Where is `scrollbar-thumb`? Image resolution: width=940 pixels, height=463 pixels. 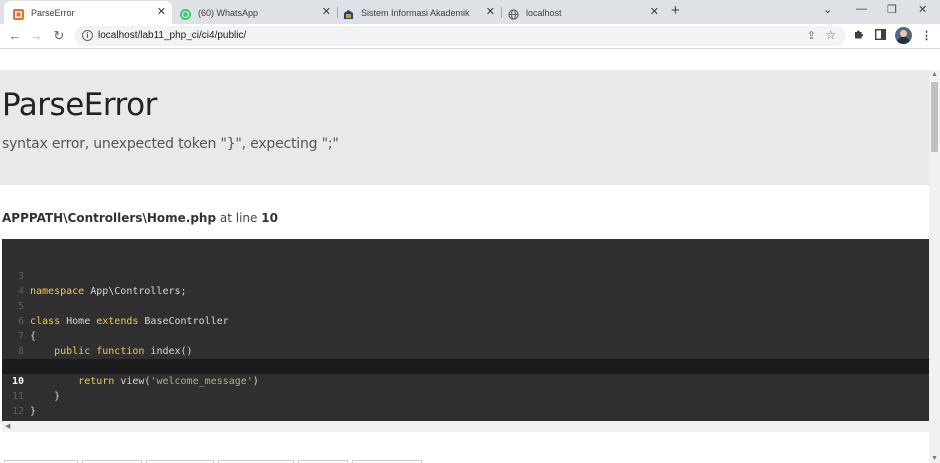
scrollbar-thumb is located at coordinates (934, 117).